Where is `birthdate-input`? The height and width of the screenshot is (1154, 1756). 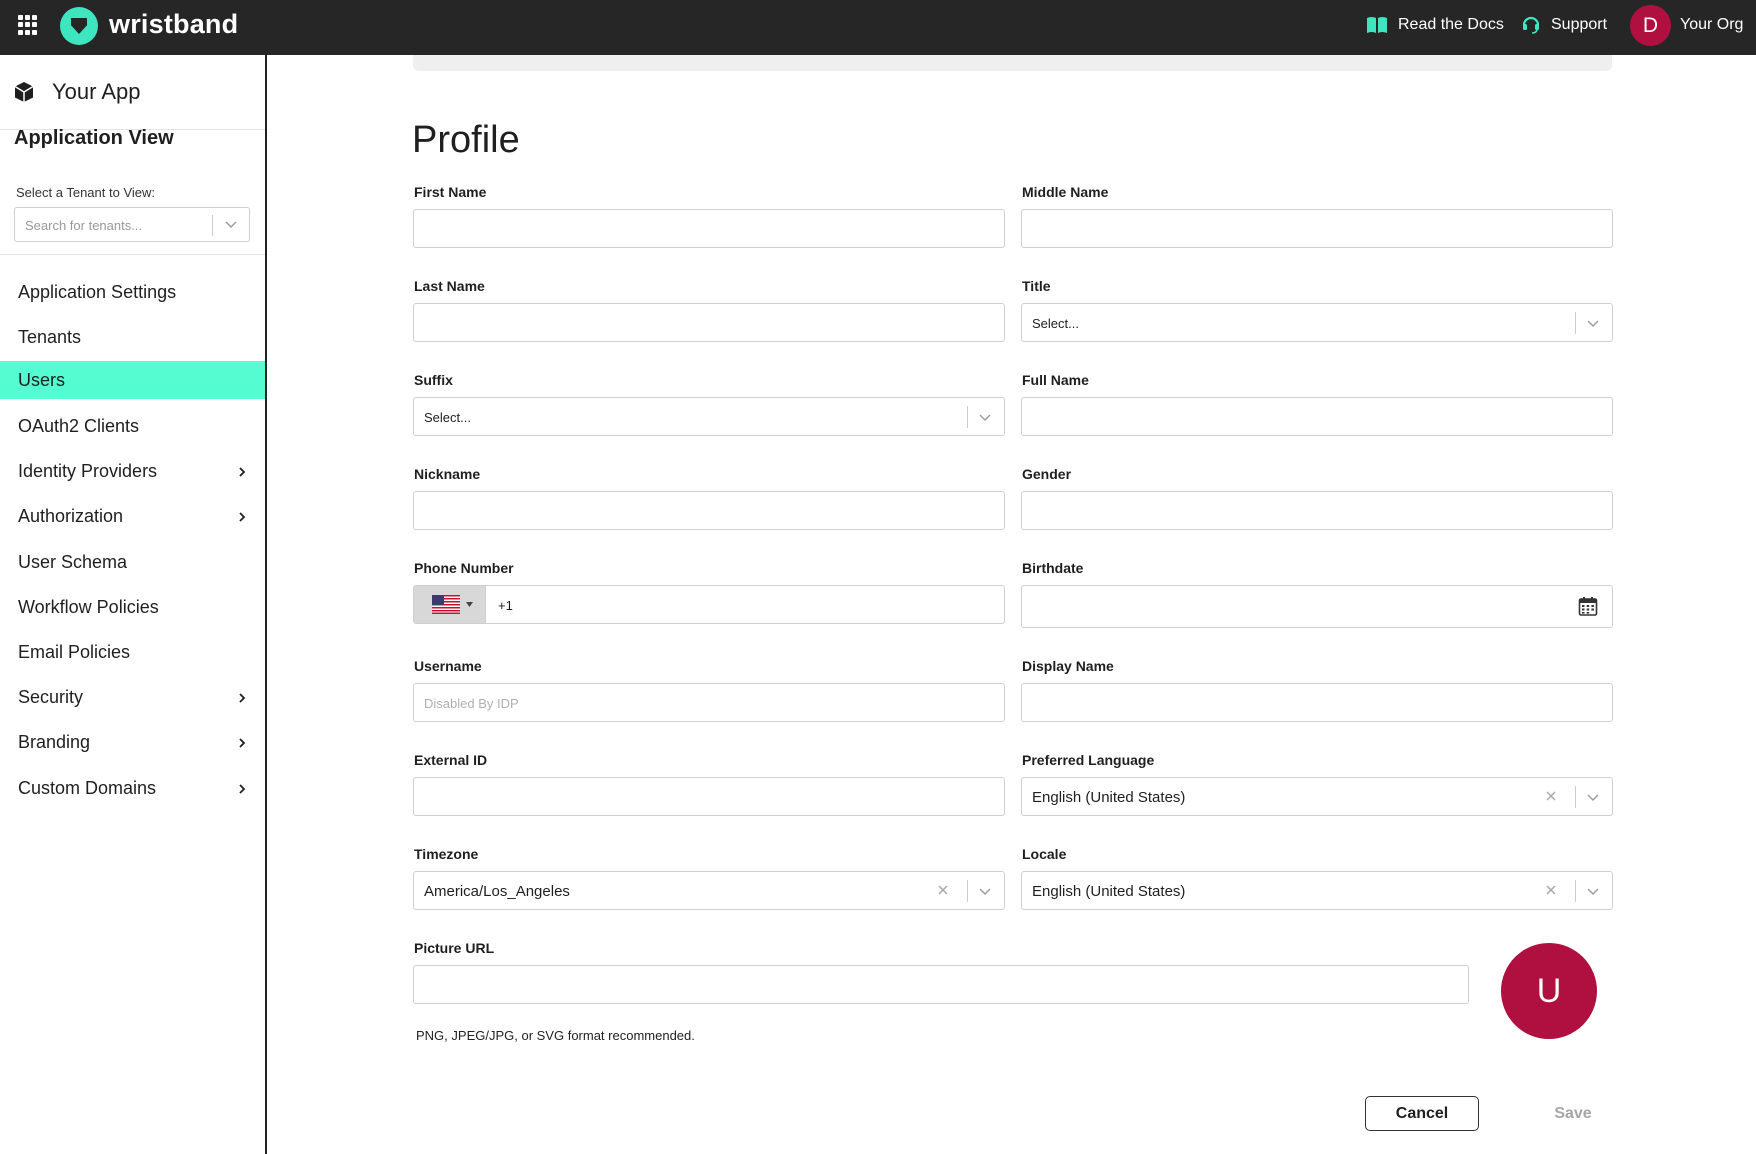 birthdate-input is located at coordinates (1317, 606).